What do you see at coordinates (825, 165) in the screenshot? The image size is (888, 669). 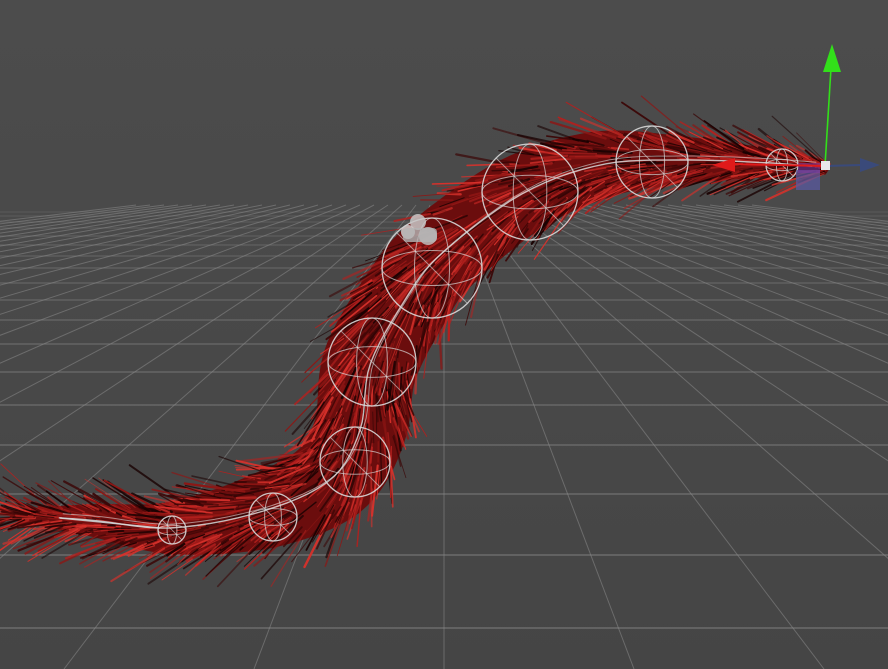 I see `move-tool-icon` at bounding box center [825, 165].